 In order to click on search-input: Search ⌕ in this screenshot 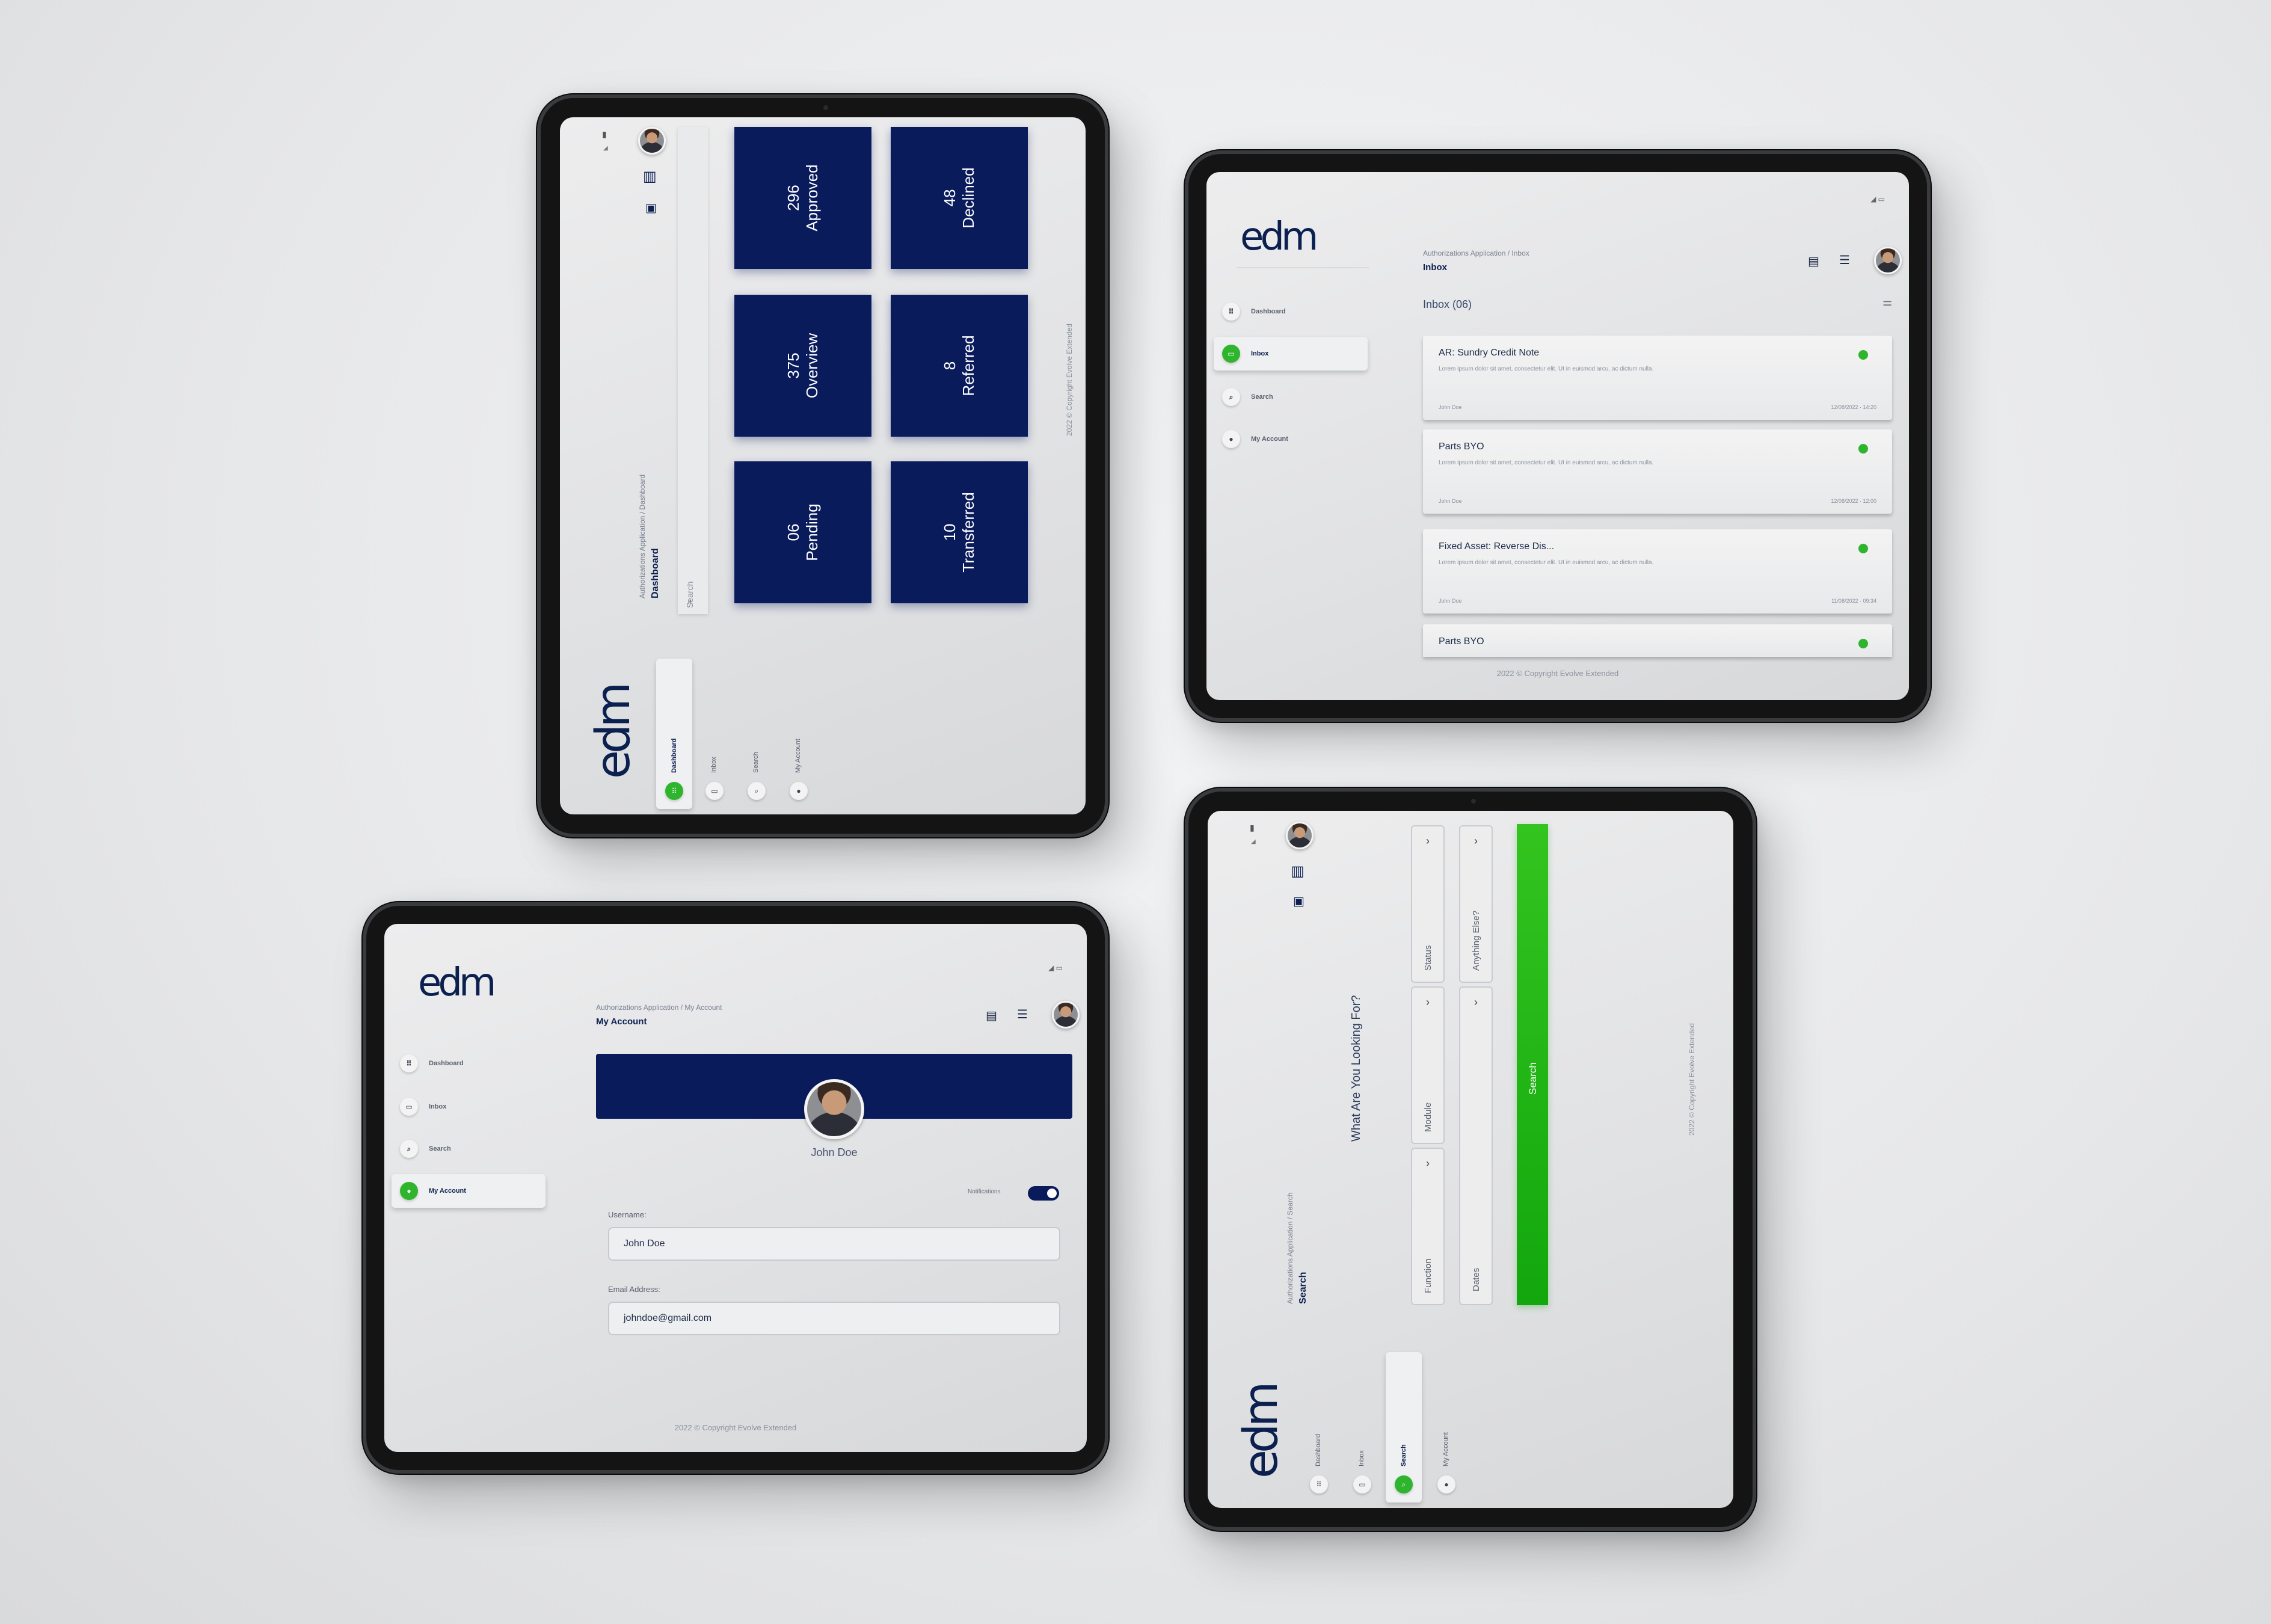, I will do `click(693, 370)`.